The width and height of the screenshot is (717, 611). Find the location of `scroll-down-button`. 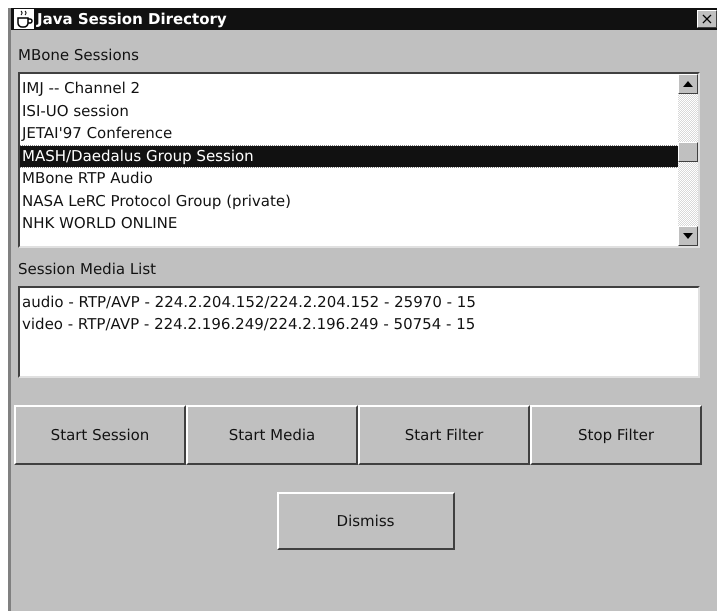

scroll-down-button is located at coordinates (688, 236).